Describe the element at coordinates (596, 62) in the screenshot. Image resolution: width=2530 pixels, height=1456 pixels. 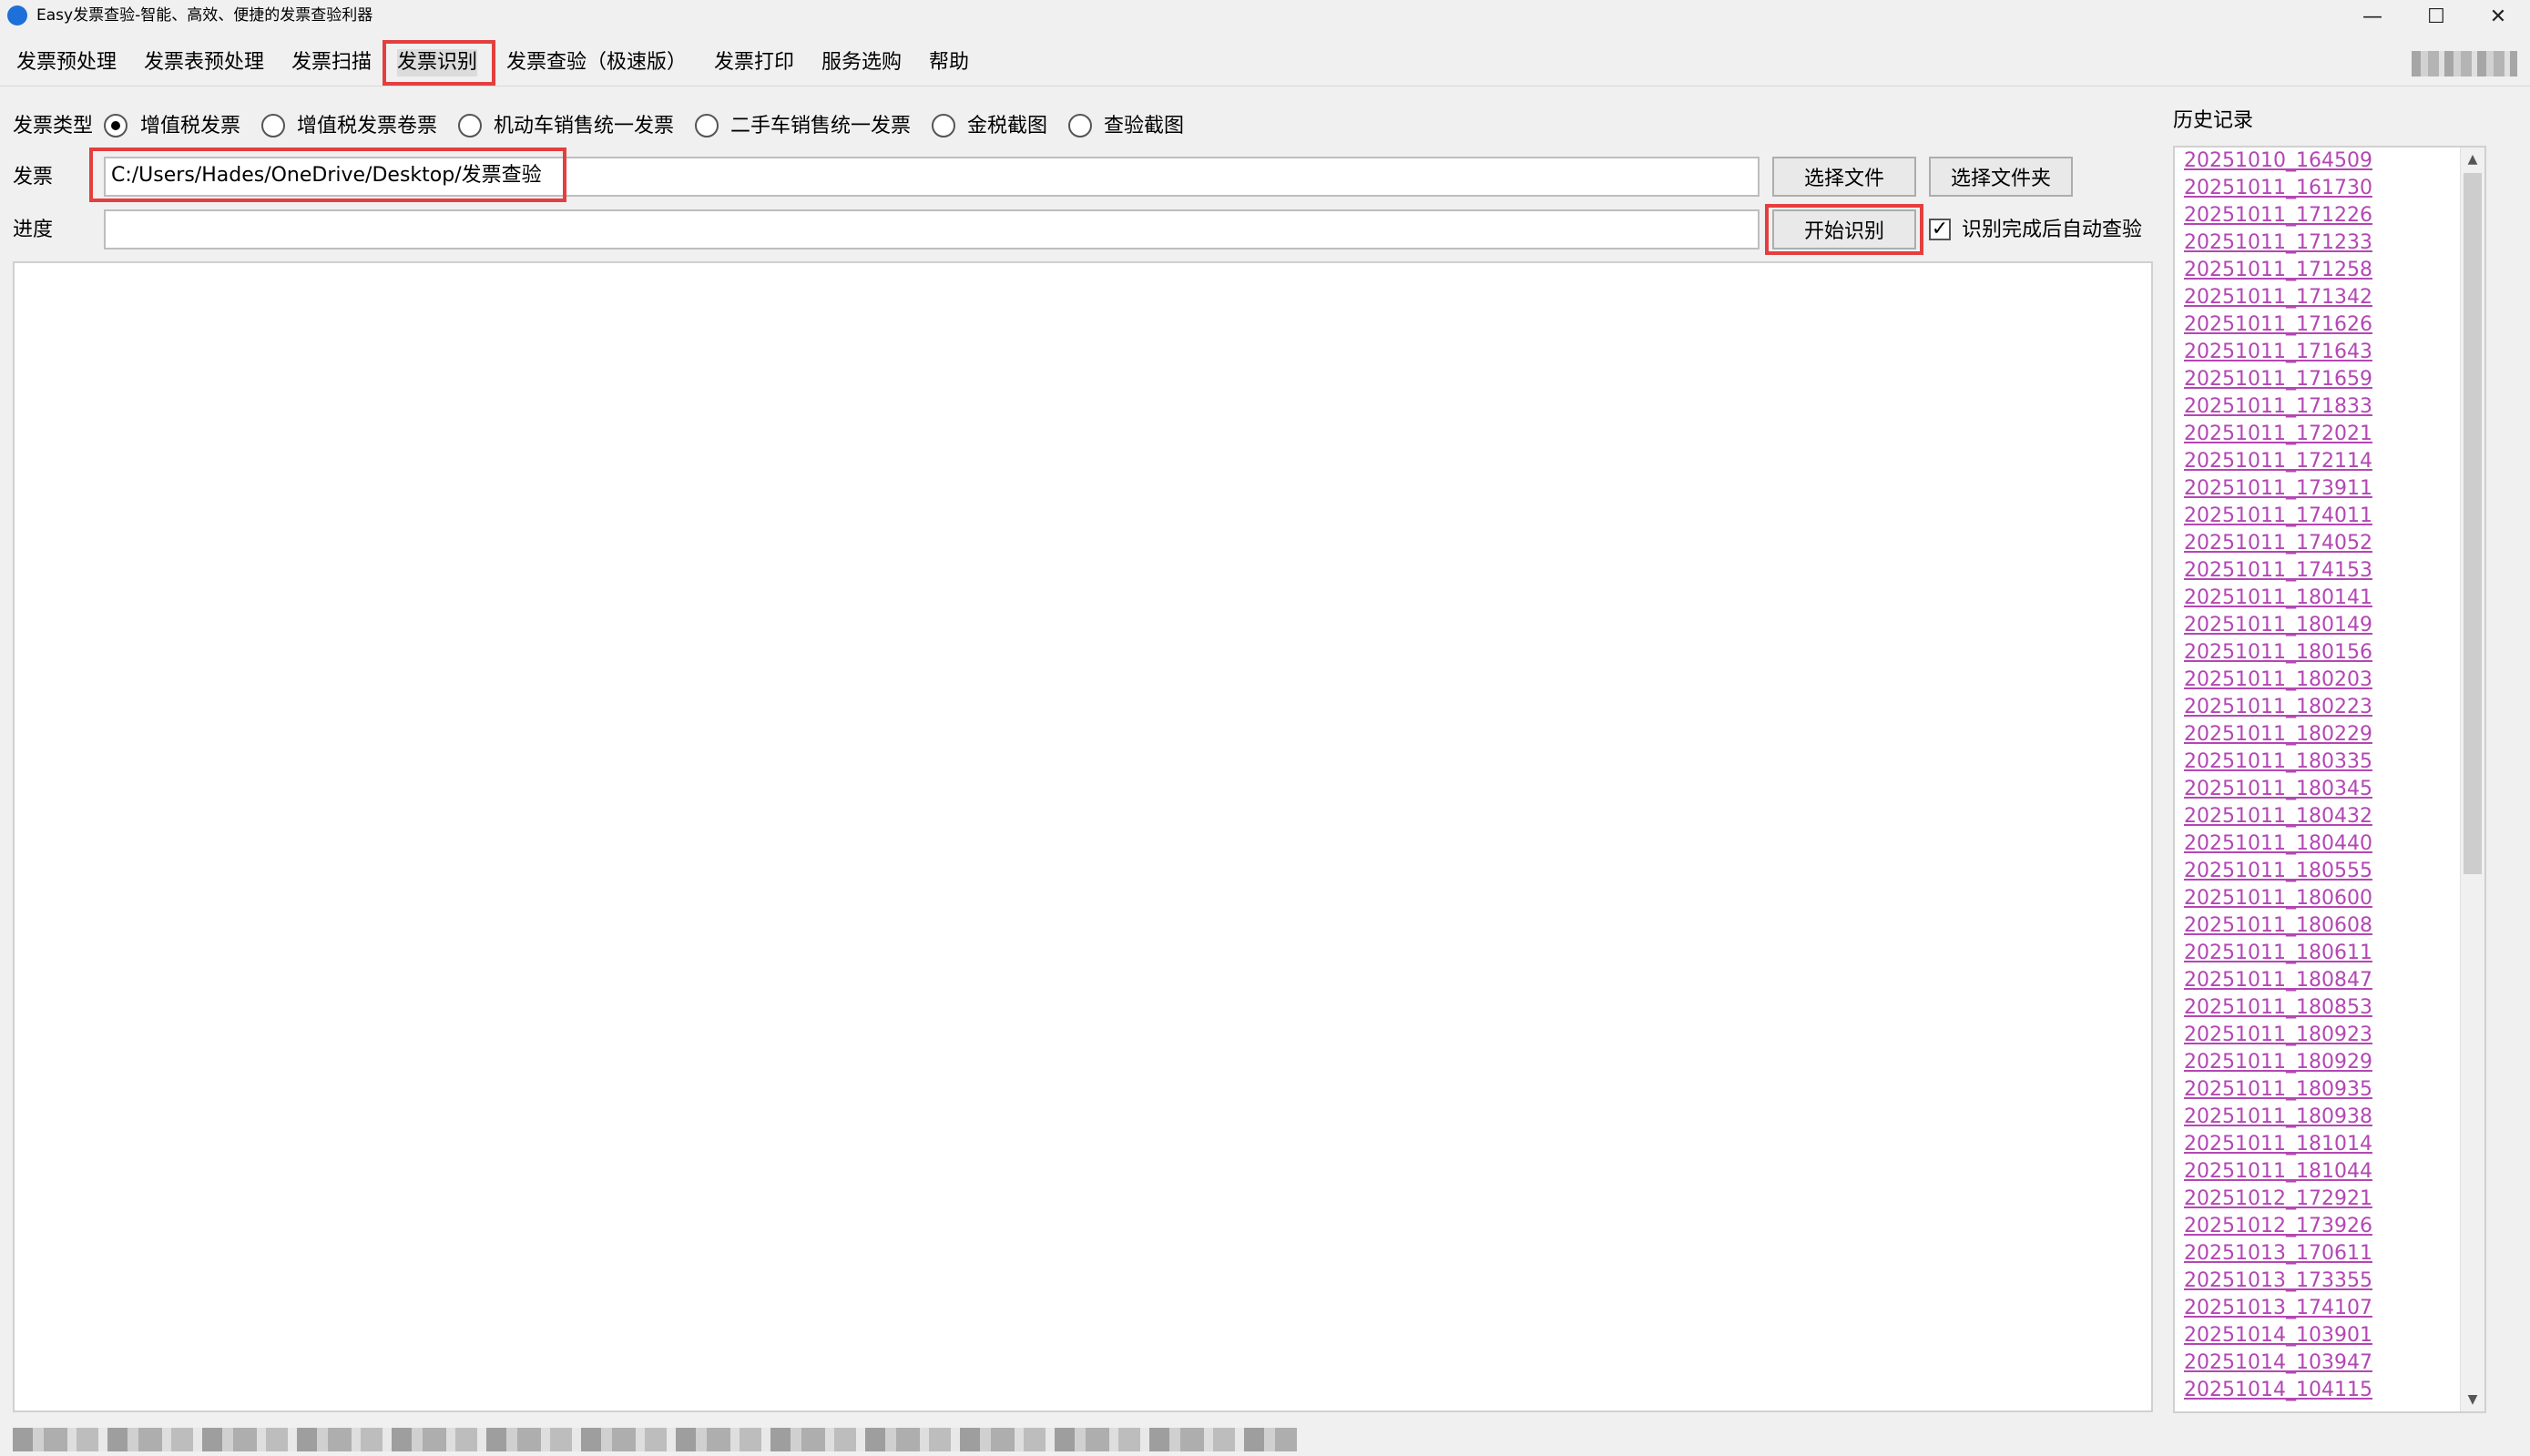
I see `menu-invoice-verify-fast: 发票查验（极速版）` at that location.